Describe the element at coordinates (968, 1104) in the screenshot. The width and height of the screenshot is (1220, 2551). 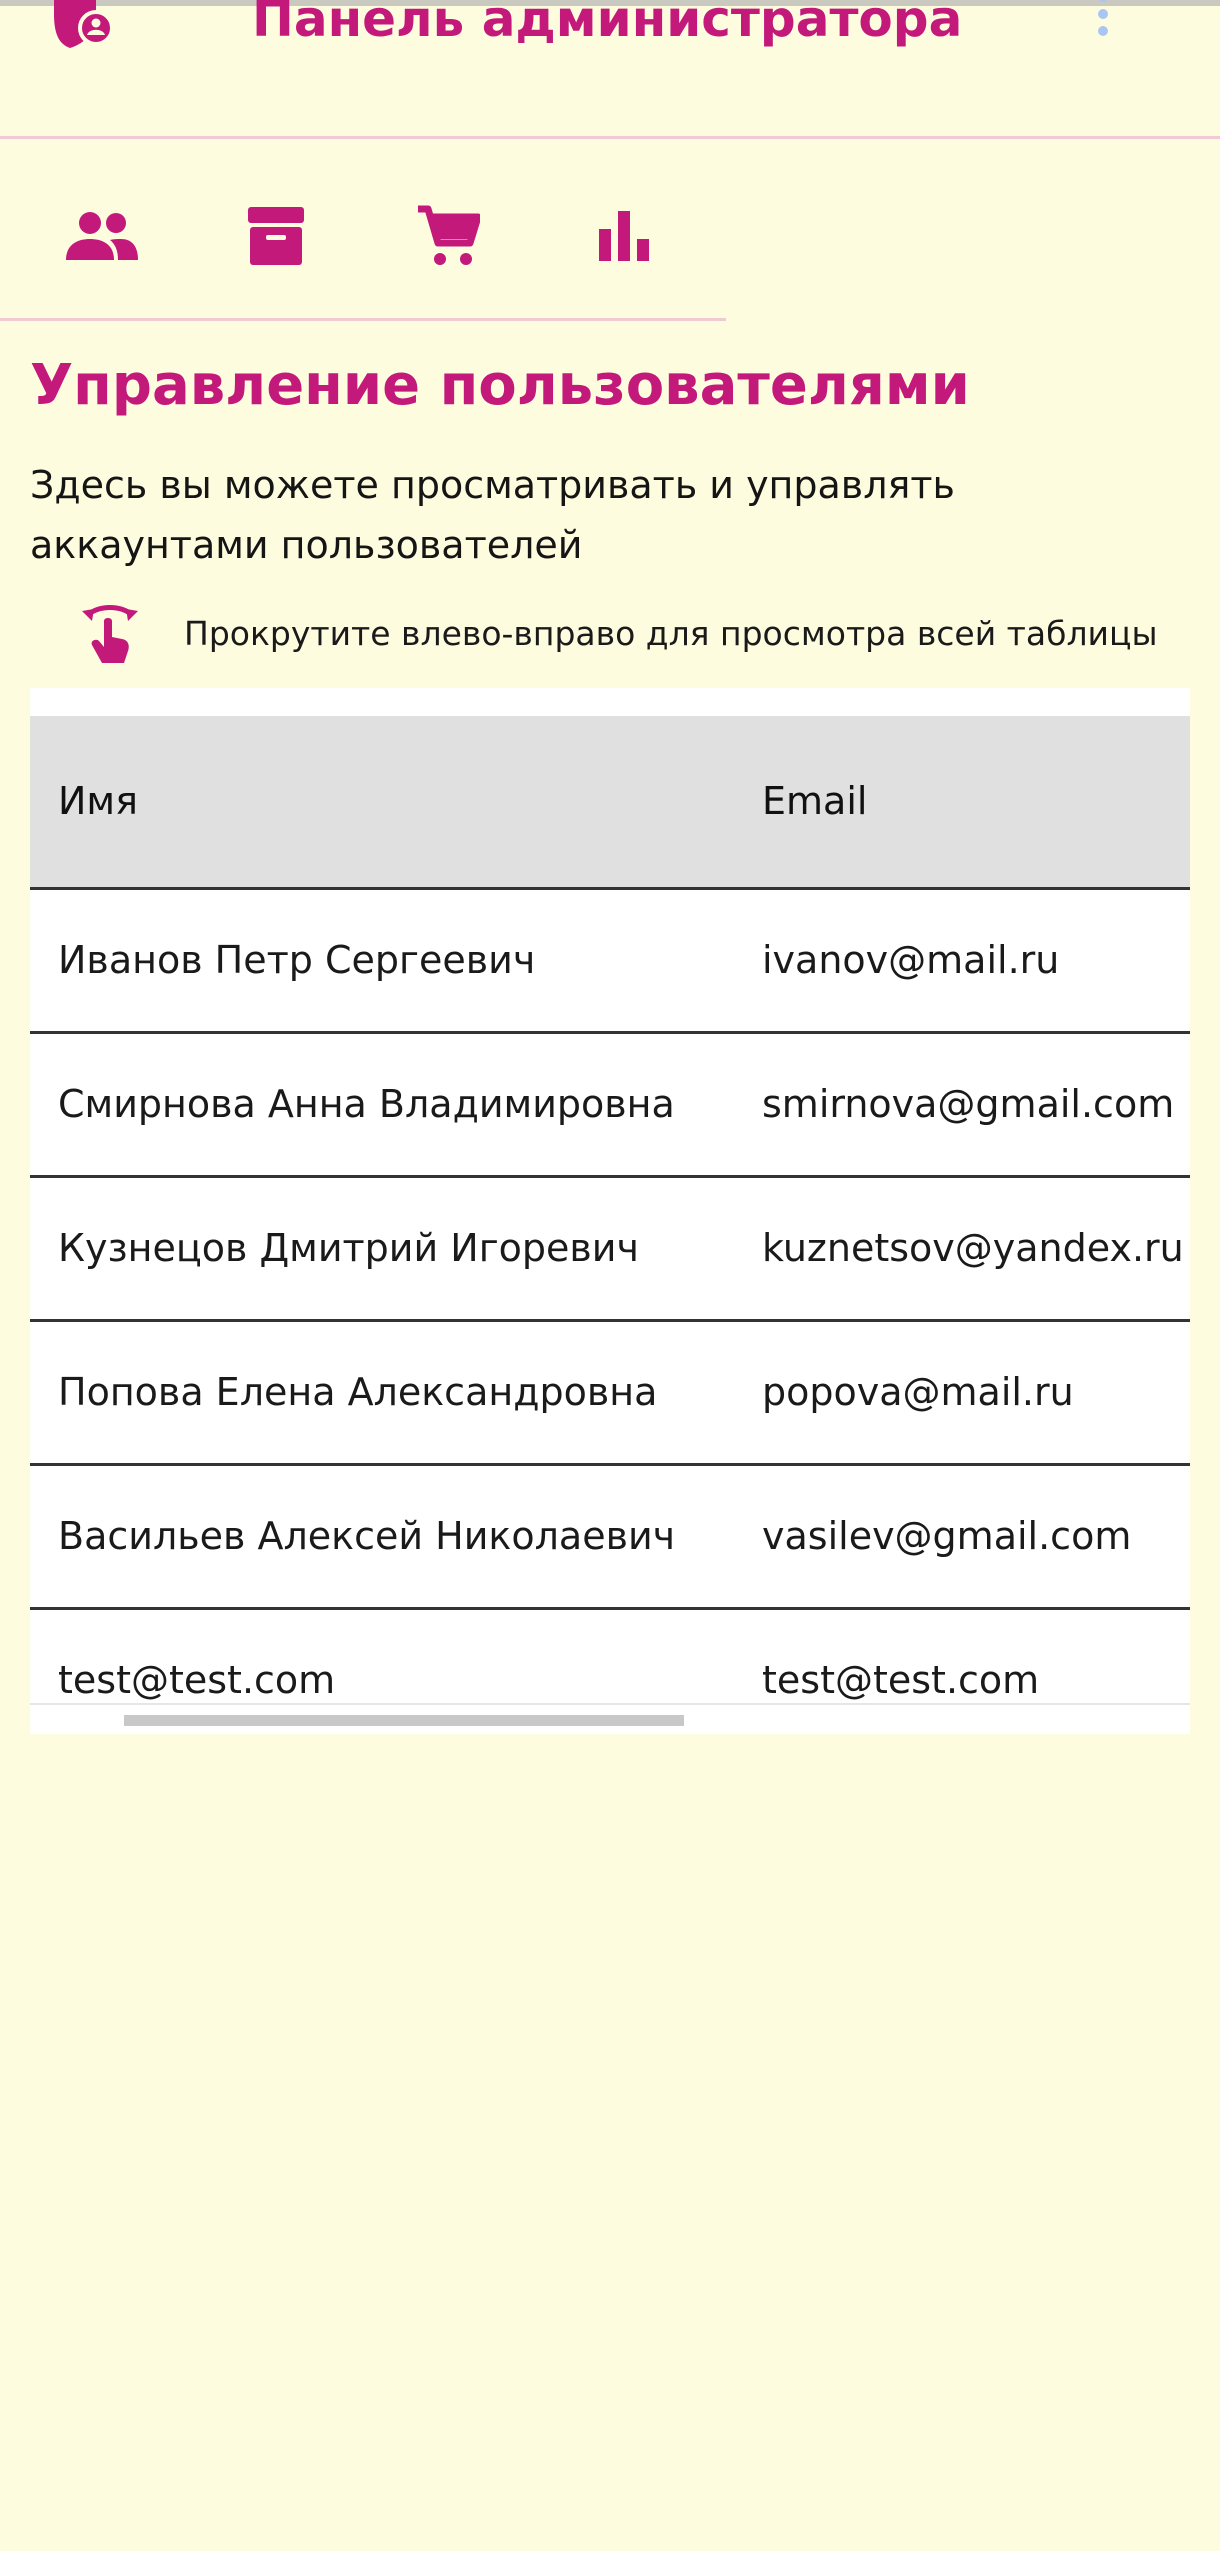
I see `cell-email: smirnova@gmail.com` at that location.